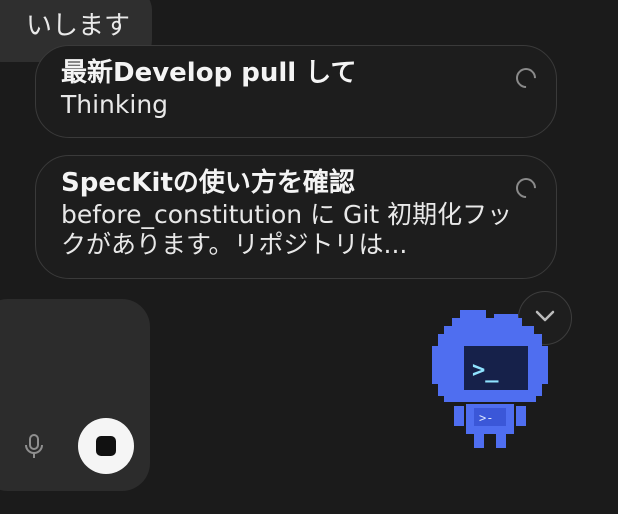 The image size is (618, 514). What do you see at coordinates (521, 416) in the screenshot?
I see `mascot-right-arm` at bounding box center [521, 416].